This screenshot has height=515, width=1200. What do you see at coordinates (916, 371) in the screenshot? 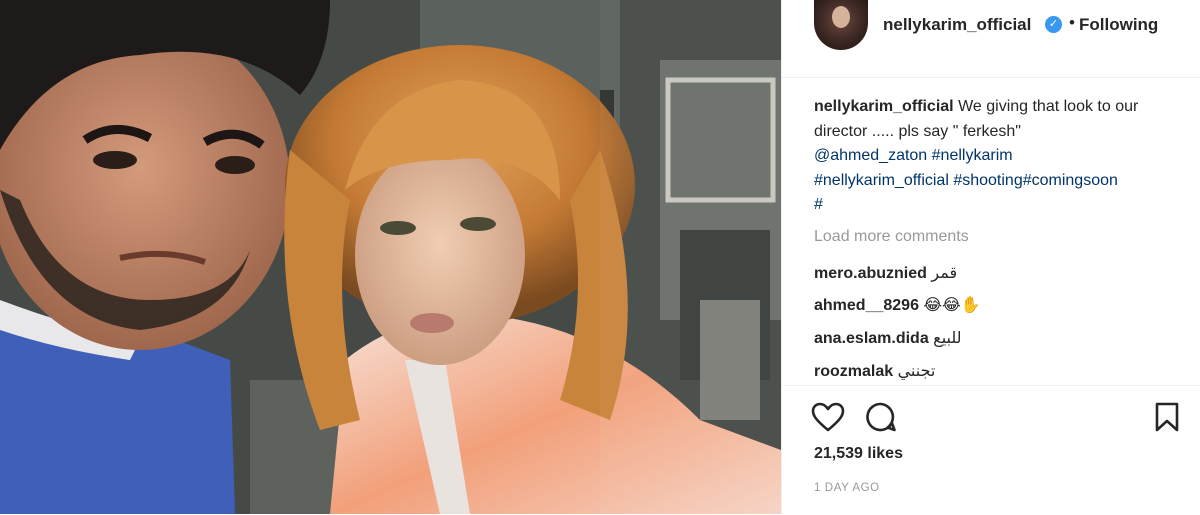
I see `comment-text: تجنني` at bounding box center [916, 371].